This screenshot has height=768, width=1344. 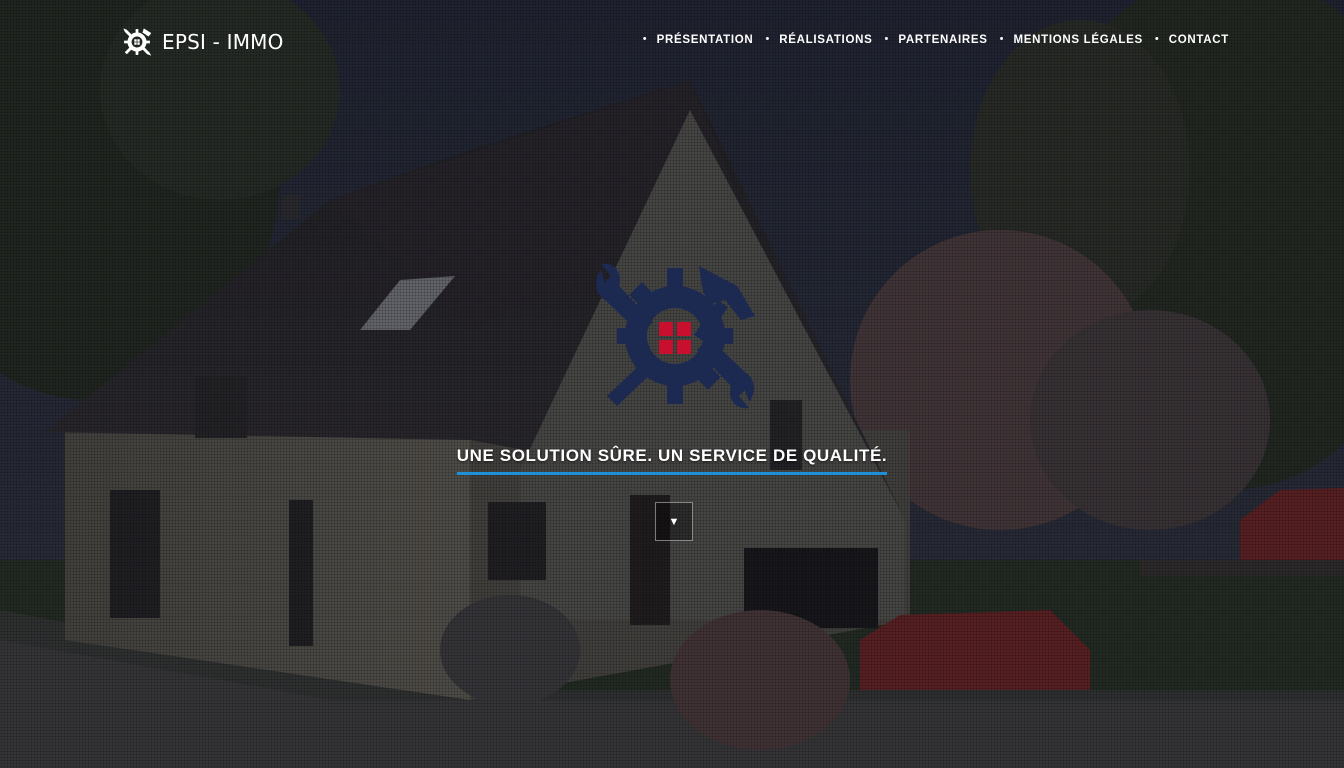 I want to click on nav-item-presentation: • PRÉSENTATION, so click(x=698, y=39).